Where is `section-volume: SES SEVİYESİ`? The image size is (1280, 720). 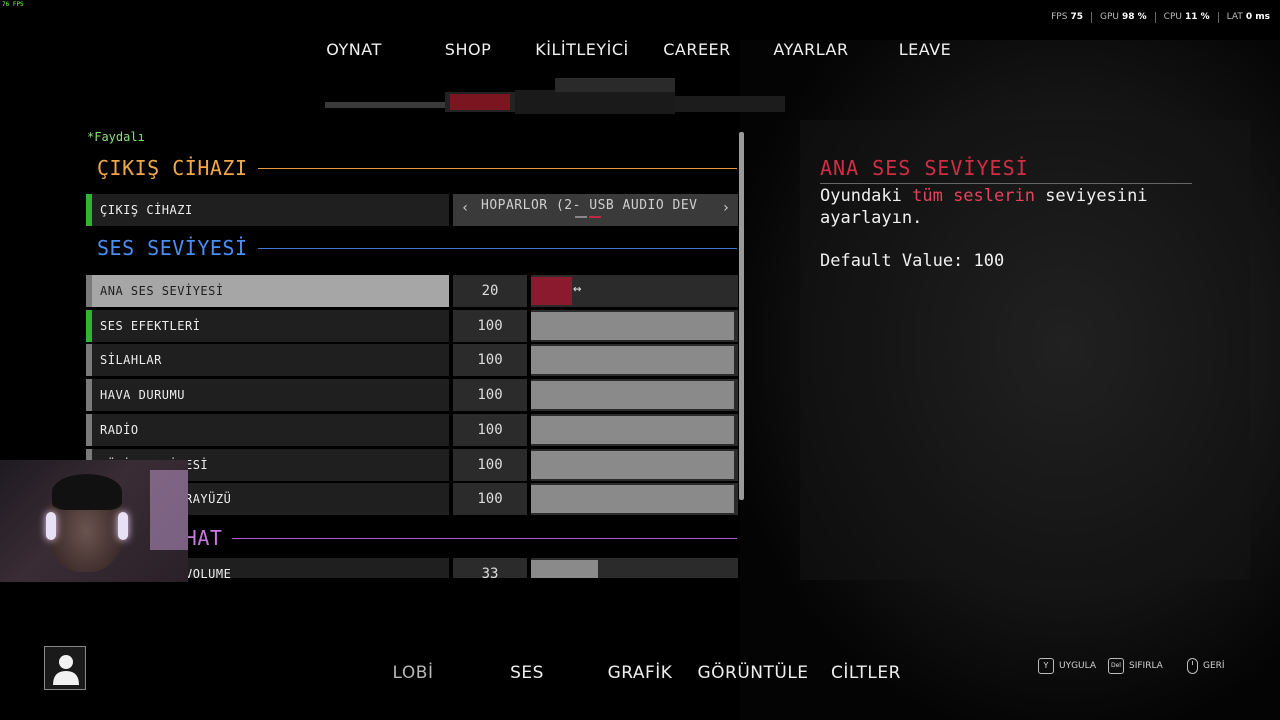 section-volume: SES SEVİYESİ is located at coordinates (417, 248).